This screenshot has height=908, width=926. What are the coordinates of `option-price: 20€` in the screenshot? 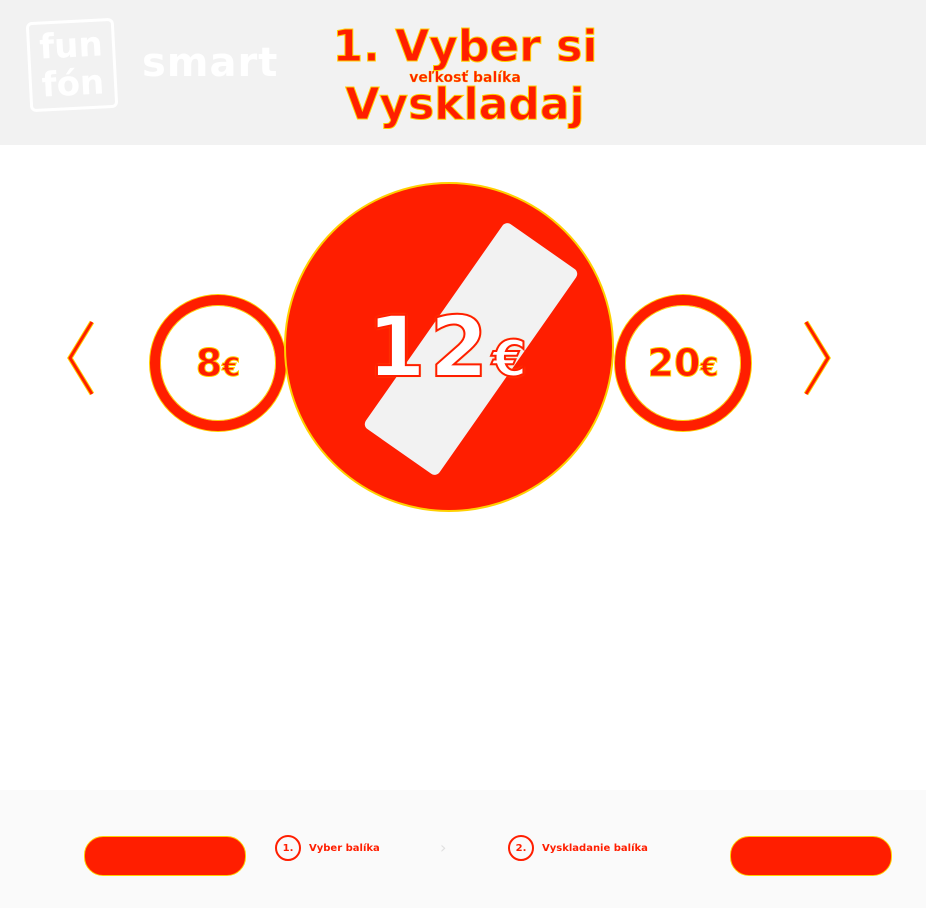 It's located at (683, 363).